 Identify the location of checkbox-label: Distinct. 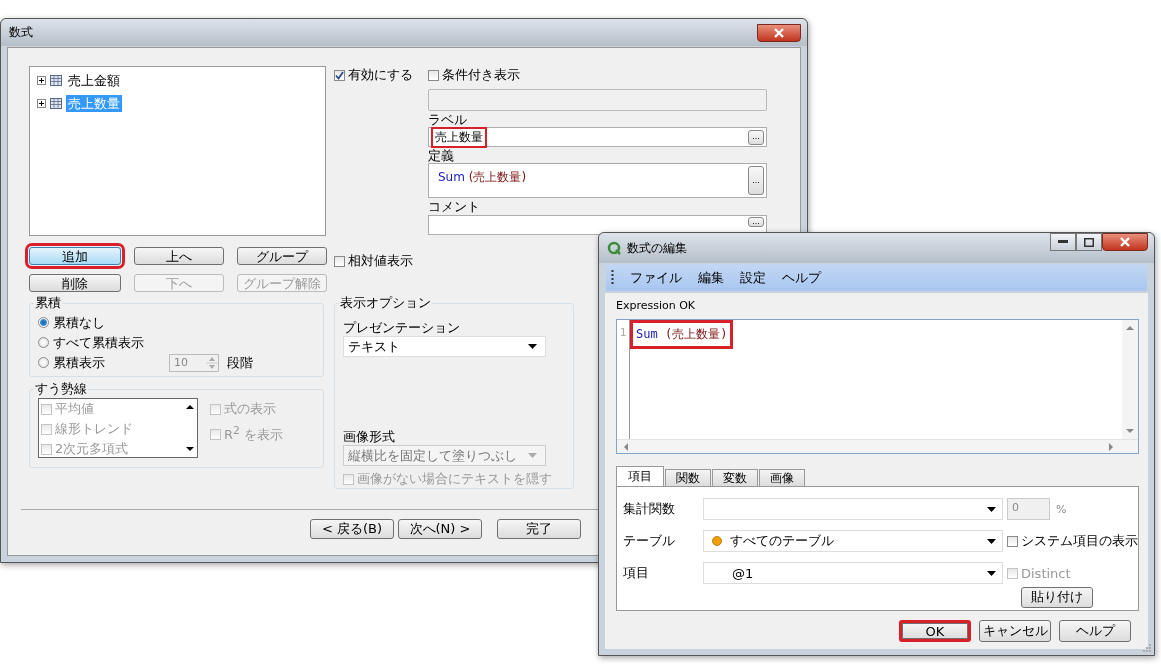
(1046, 573).